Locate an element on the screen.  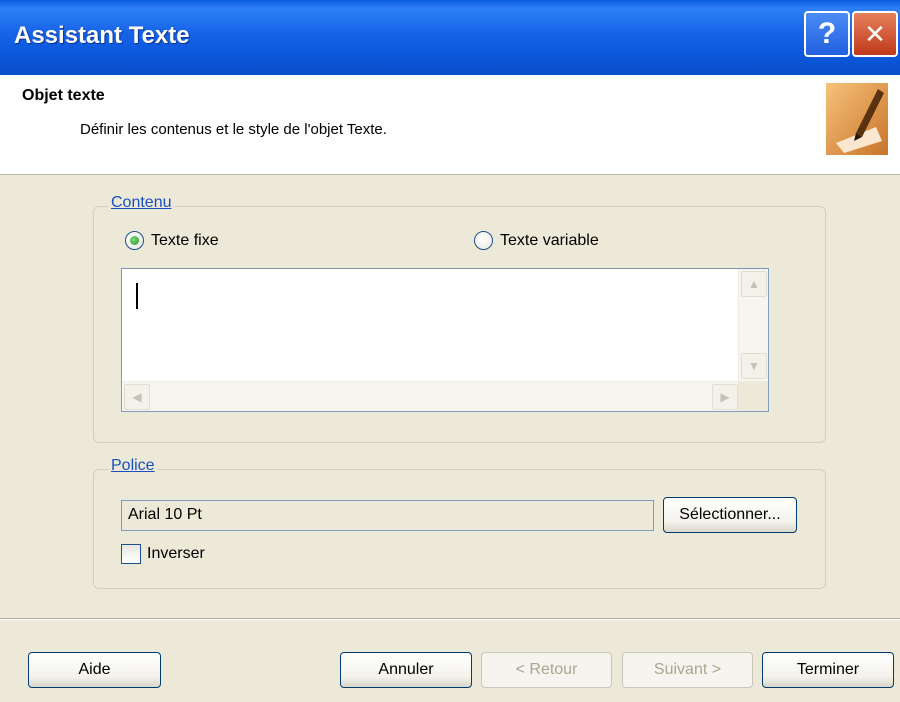
scrollbar-corner is located at coordinates (753, 396).